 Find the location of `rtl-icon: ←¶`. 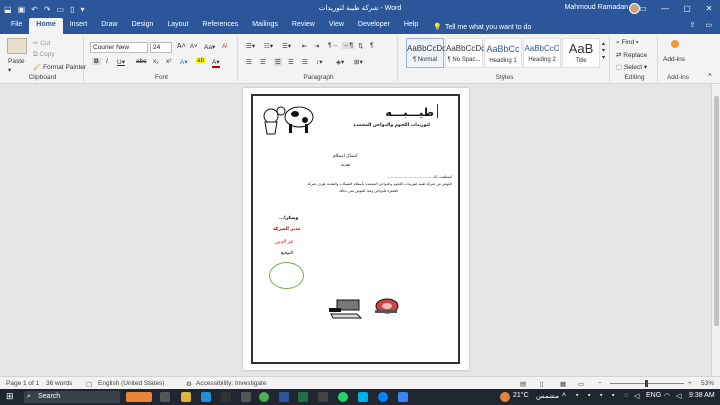

rtl-icon: ←¶ is located at coordinates (348, 45).